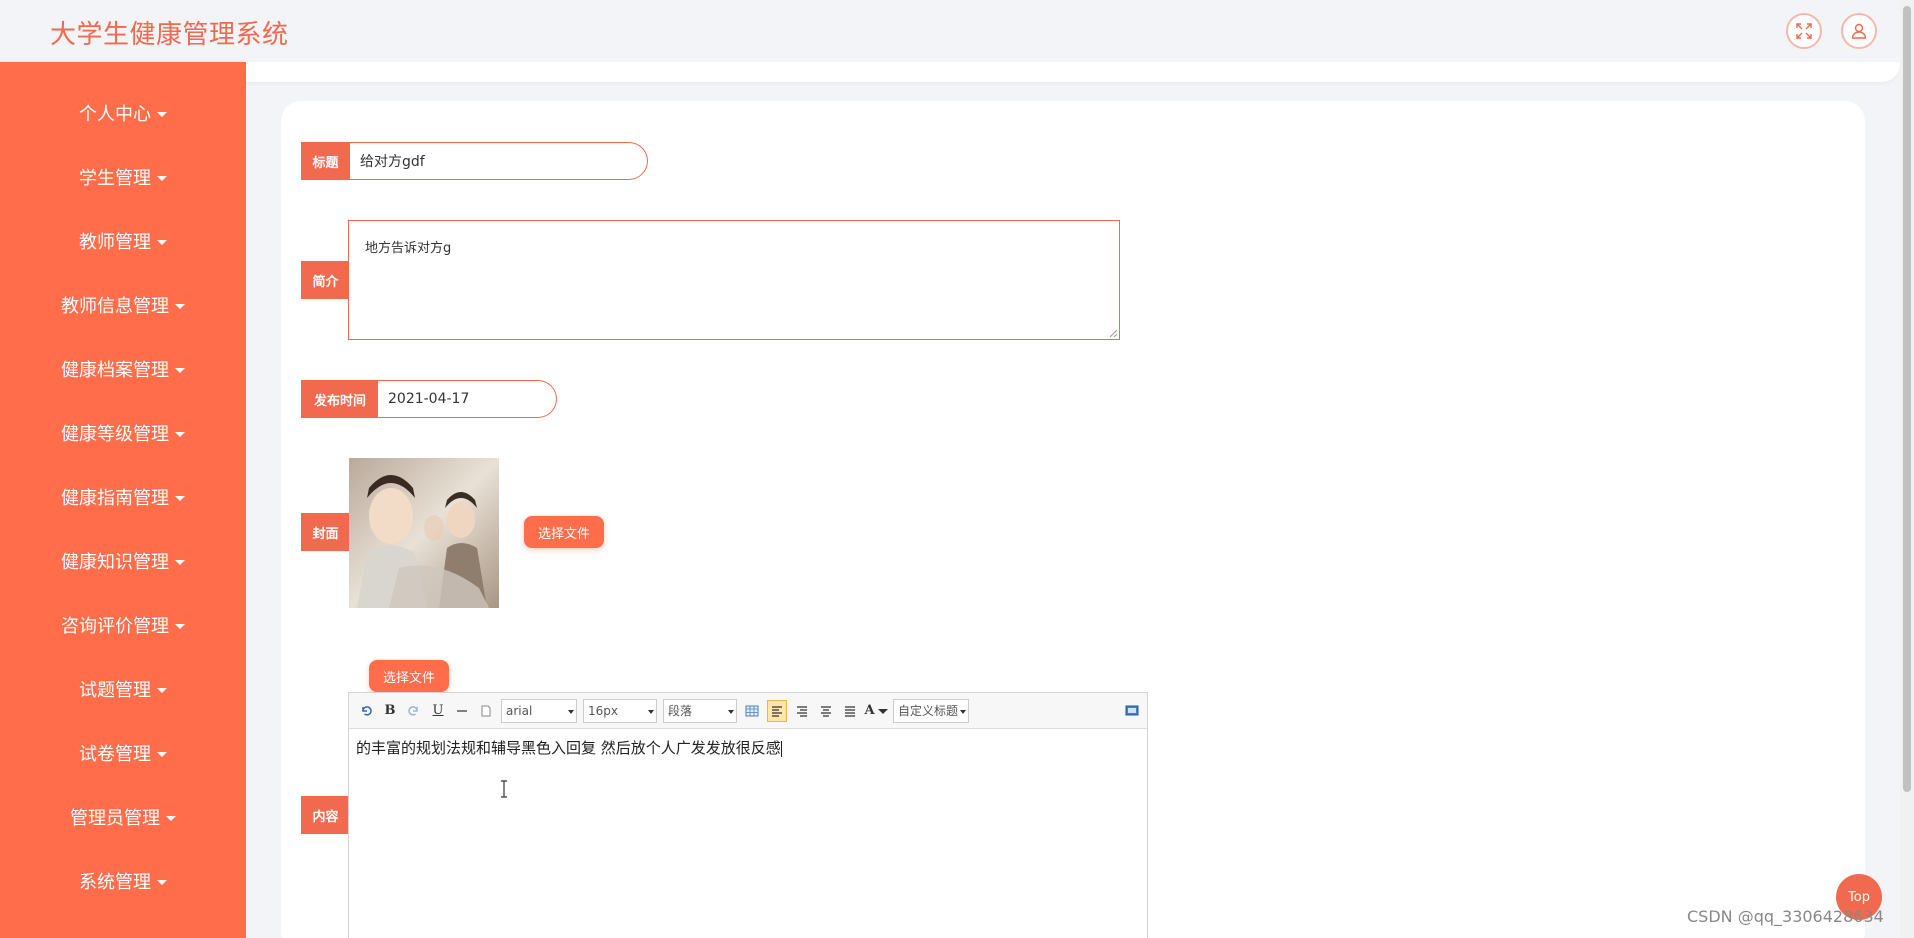  I want to click on editor-toolbar: B U arial 16px 段落 A 自定义标题, so click(748, 711).